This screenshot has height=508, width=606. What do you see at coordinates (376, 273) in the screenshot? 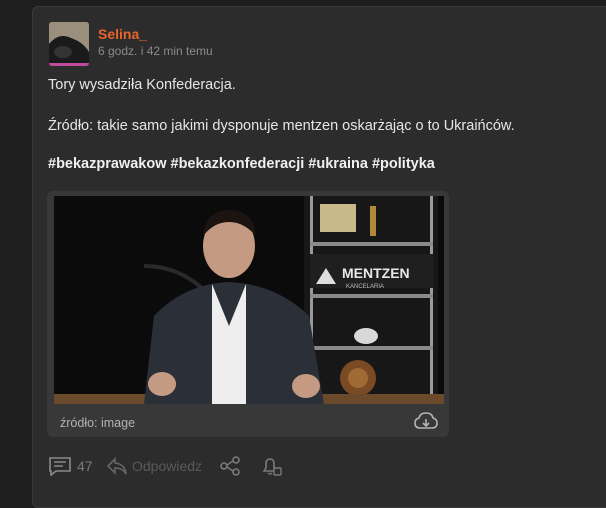
I see `brand-text: MENTZEN` at bounding box center [376, 273].